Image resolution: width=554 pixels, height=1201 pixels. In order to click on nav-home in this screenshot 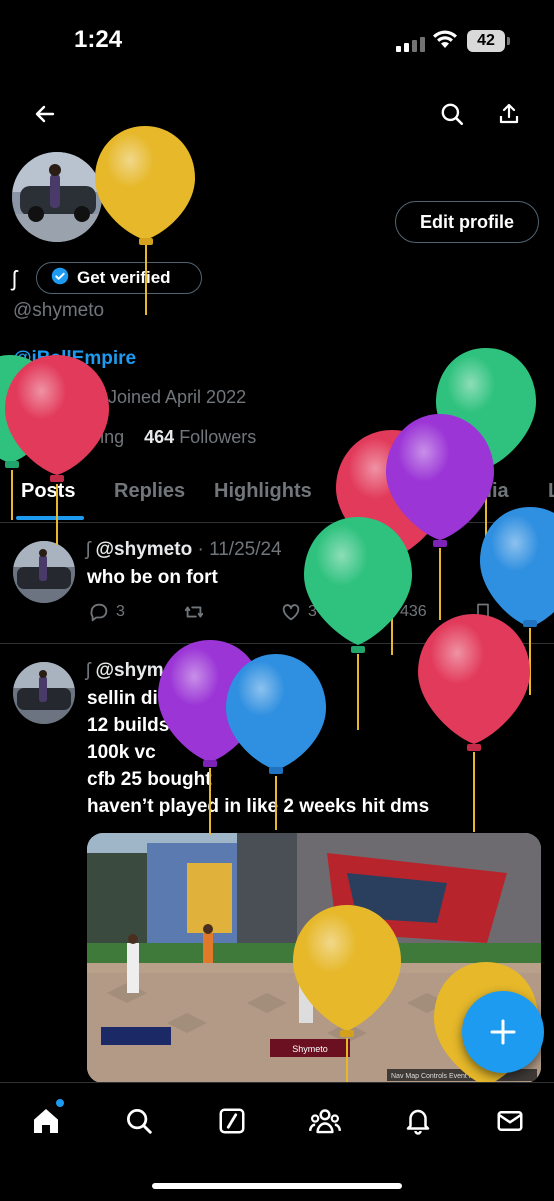, I will do `click(46, 1120)`.